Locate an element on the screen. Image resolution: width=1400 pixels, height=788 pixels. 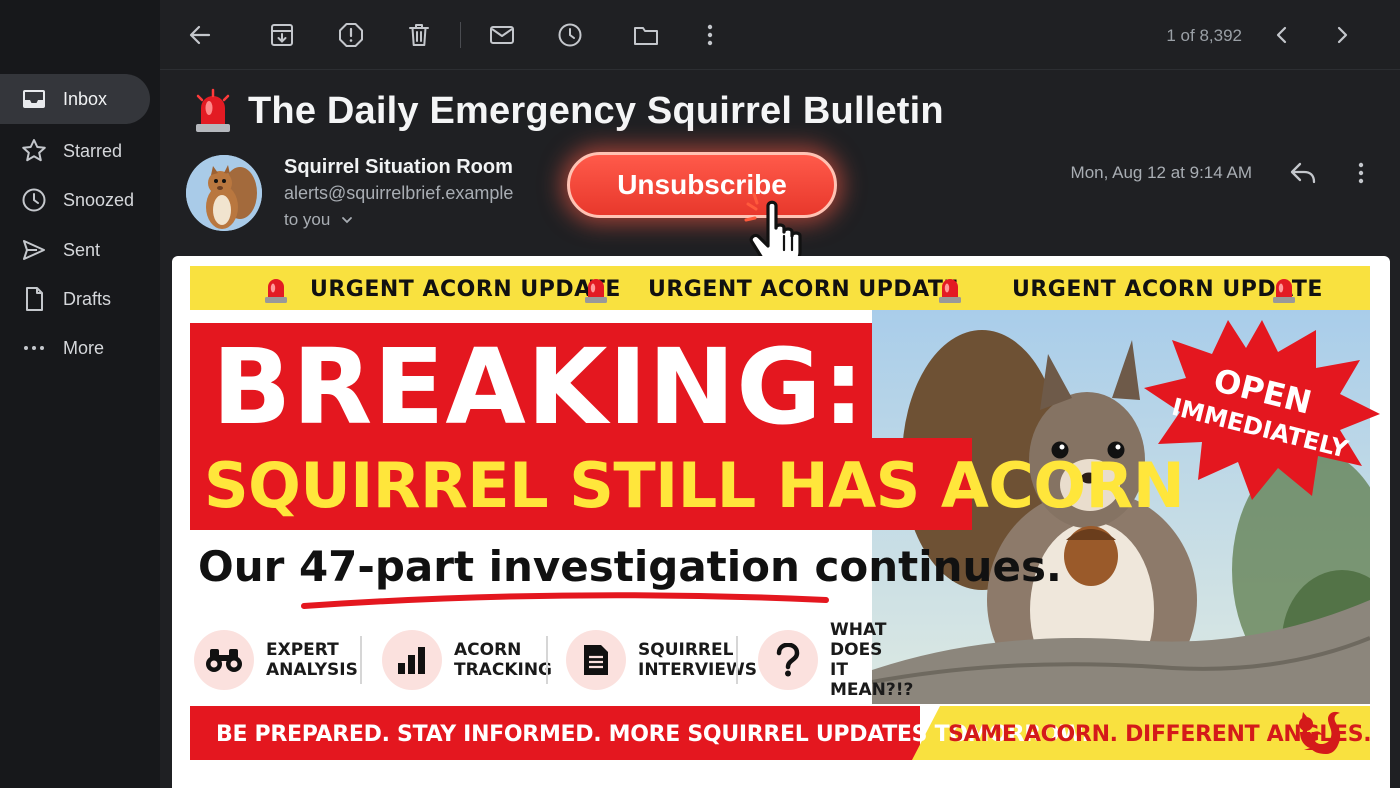
question-icon is located at coordinates (788, 660).